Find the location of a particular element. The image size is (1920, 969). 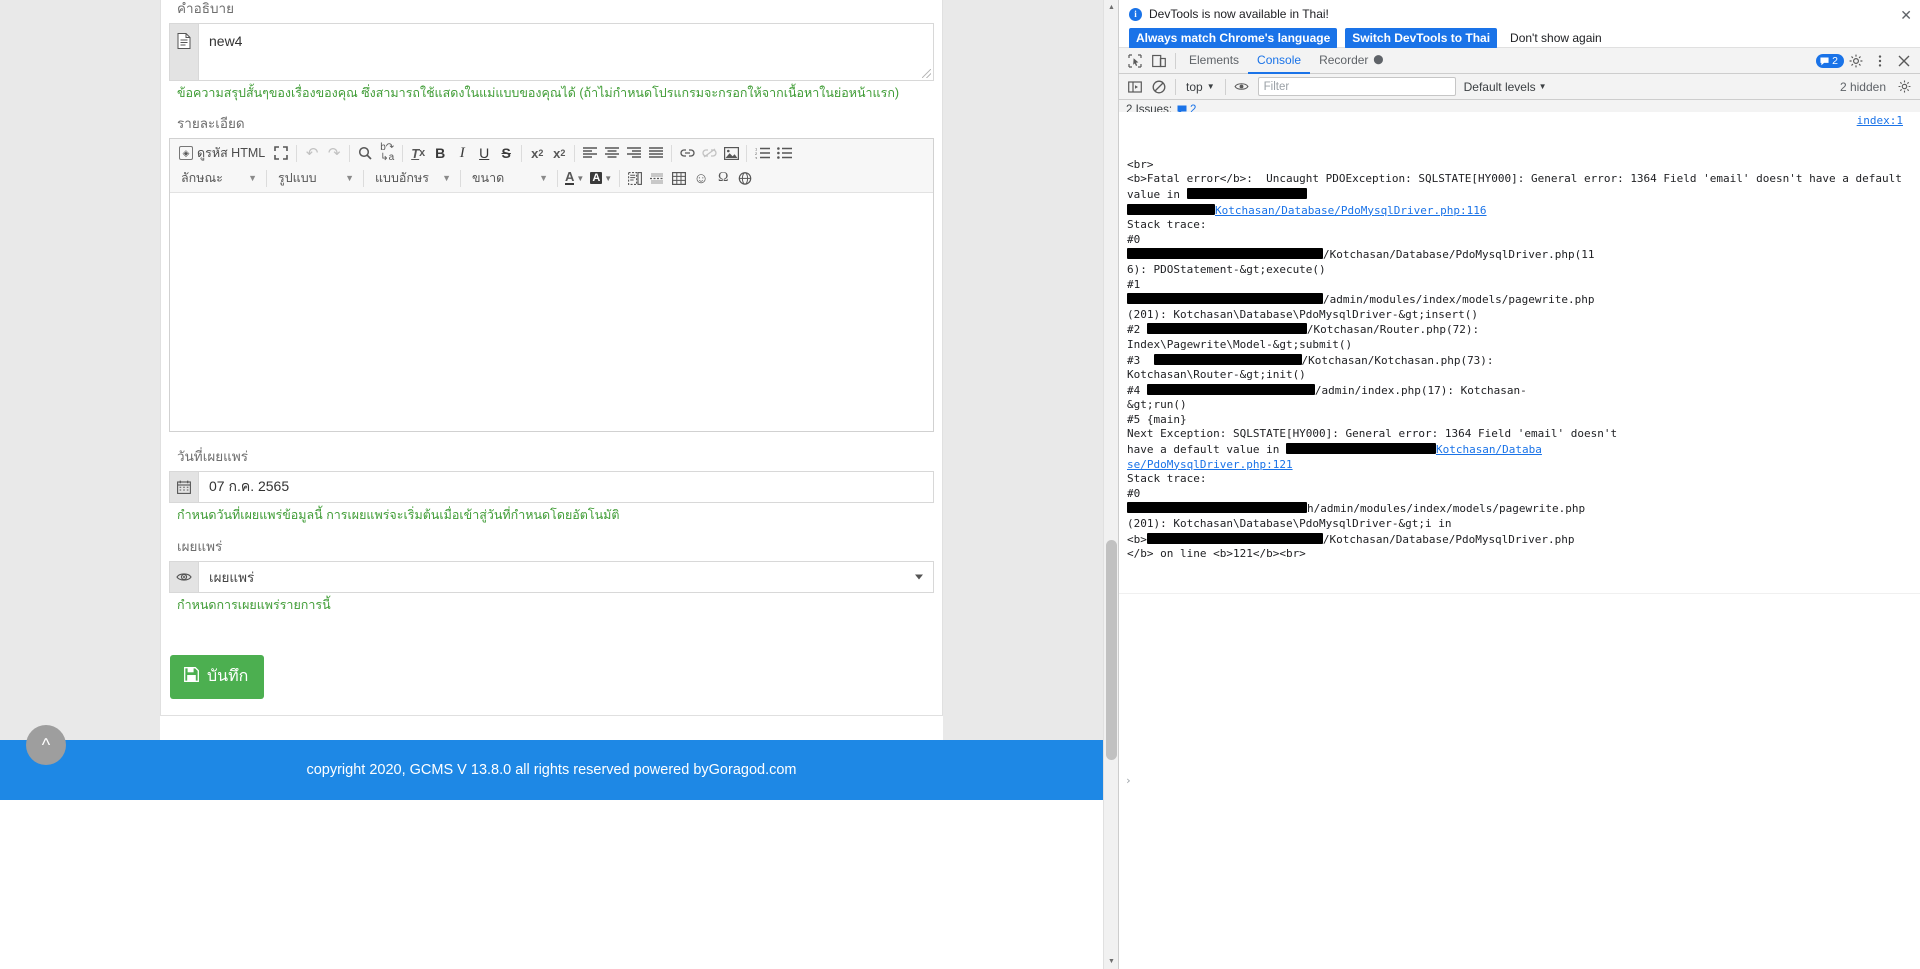

publish-input-group: เผยแพร่ is located at coordinates (551, 577).